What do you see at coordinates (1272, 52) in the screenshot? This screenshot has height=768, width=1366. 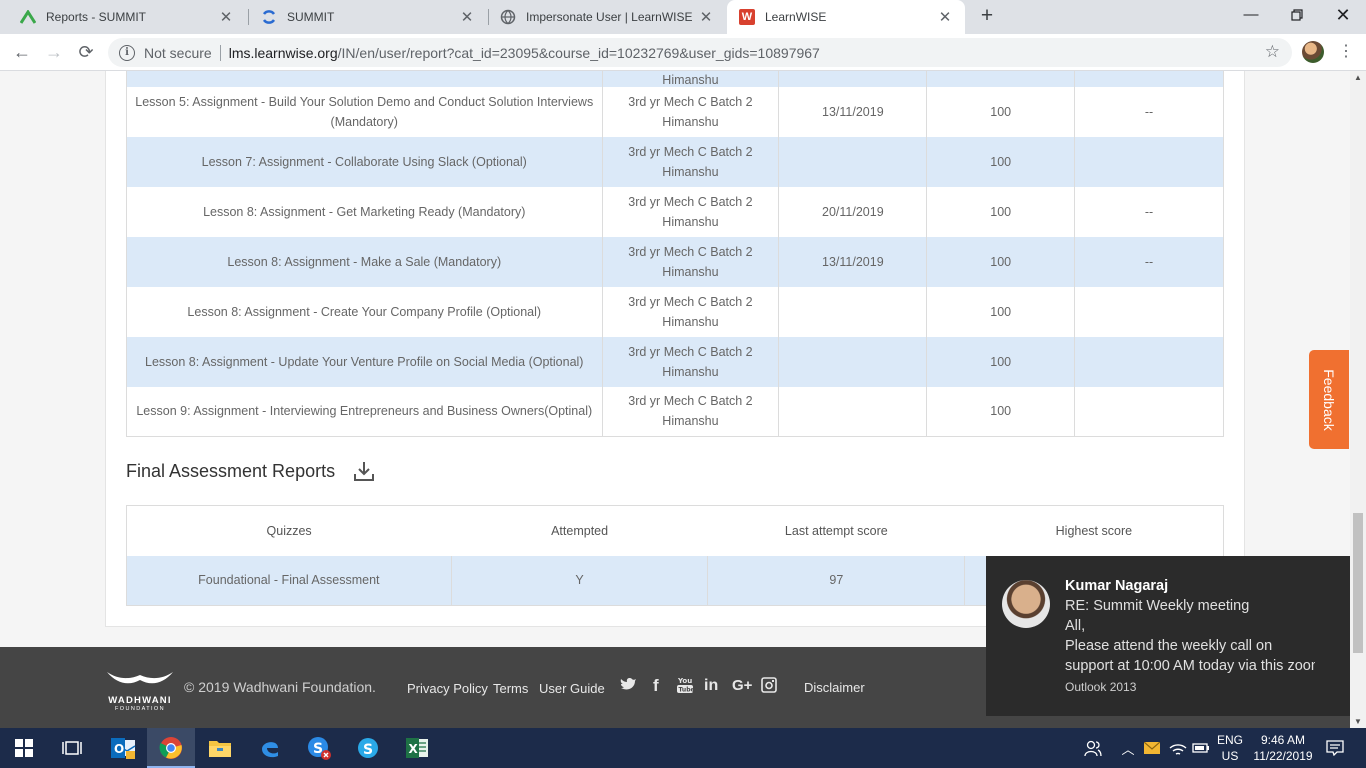 I see `bookmark-star-icon: ☆` at bounding box center [1272, 52].